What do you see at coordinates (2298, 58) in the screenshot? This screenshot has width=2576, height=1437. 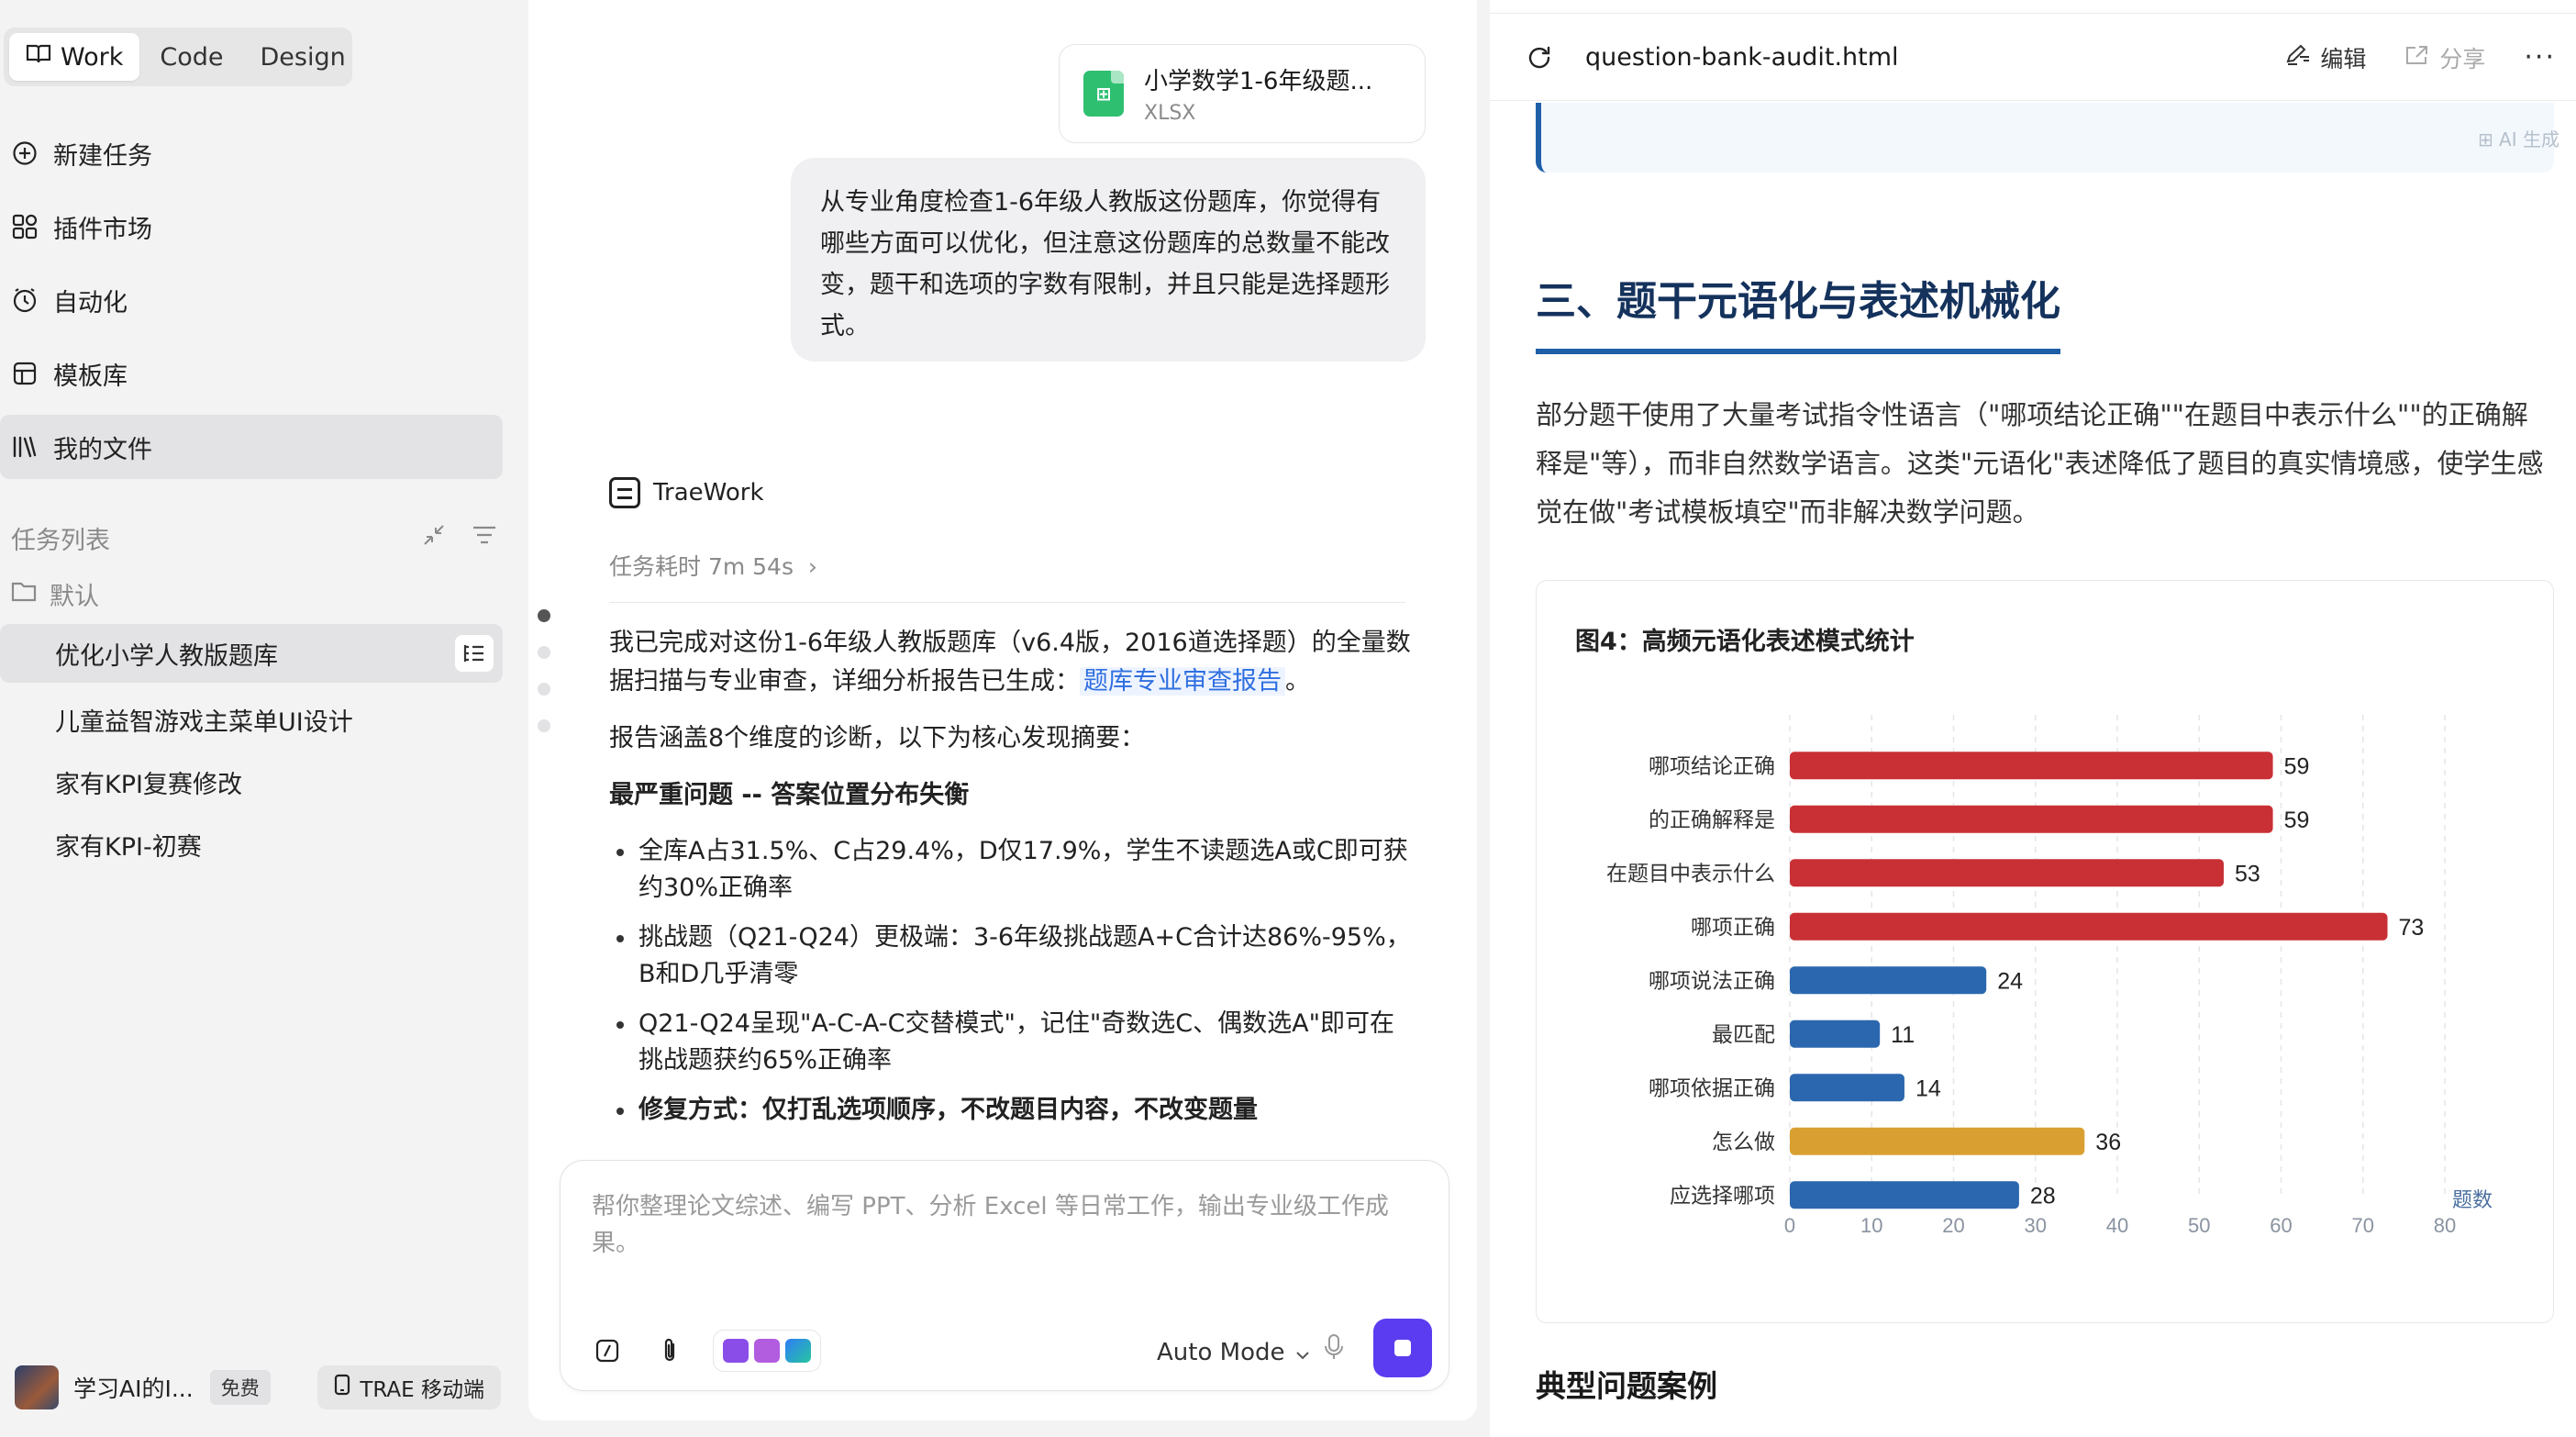 I see `edit-icon` at bounding box center [2298, 58].